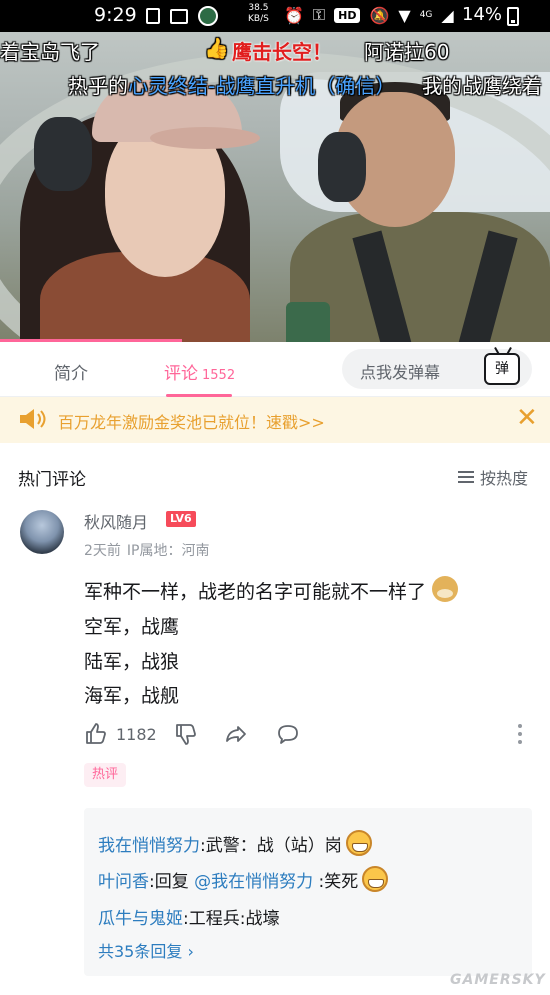  What do you see at coordinates (33, 419) in the screenshot?
I see `speaker-icon` at bounding box center [33, 419].